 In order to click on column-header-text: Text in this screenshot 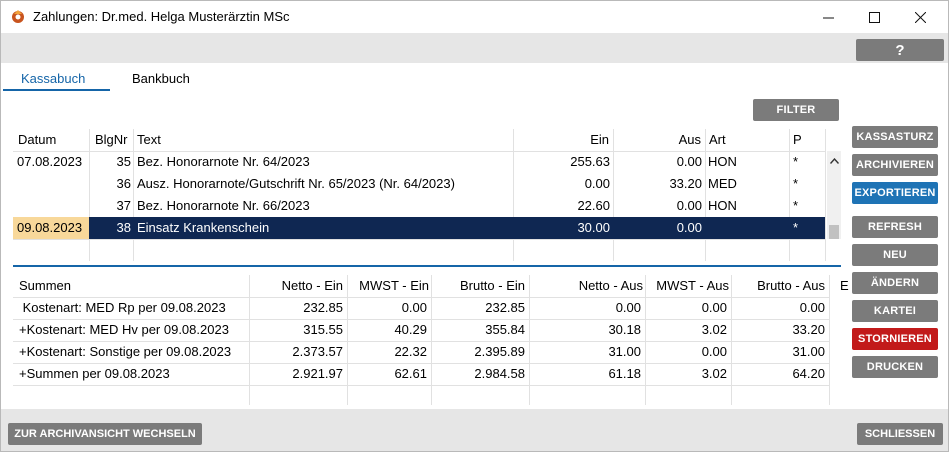, I will do `click(149, 140)`.